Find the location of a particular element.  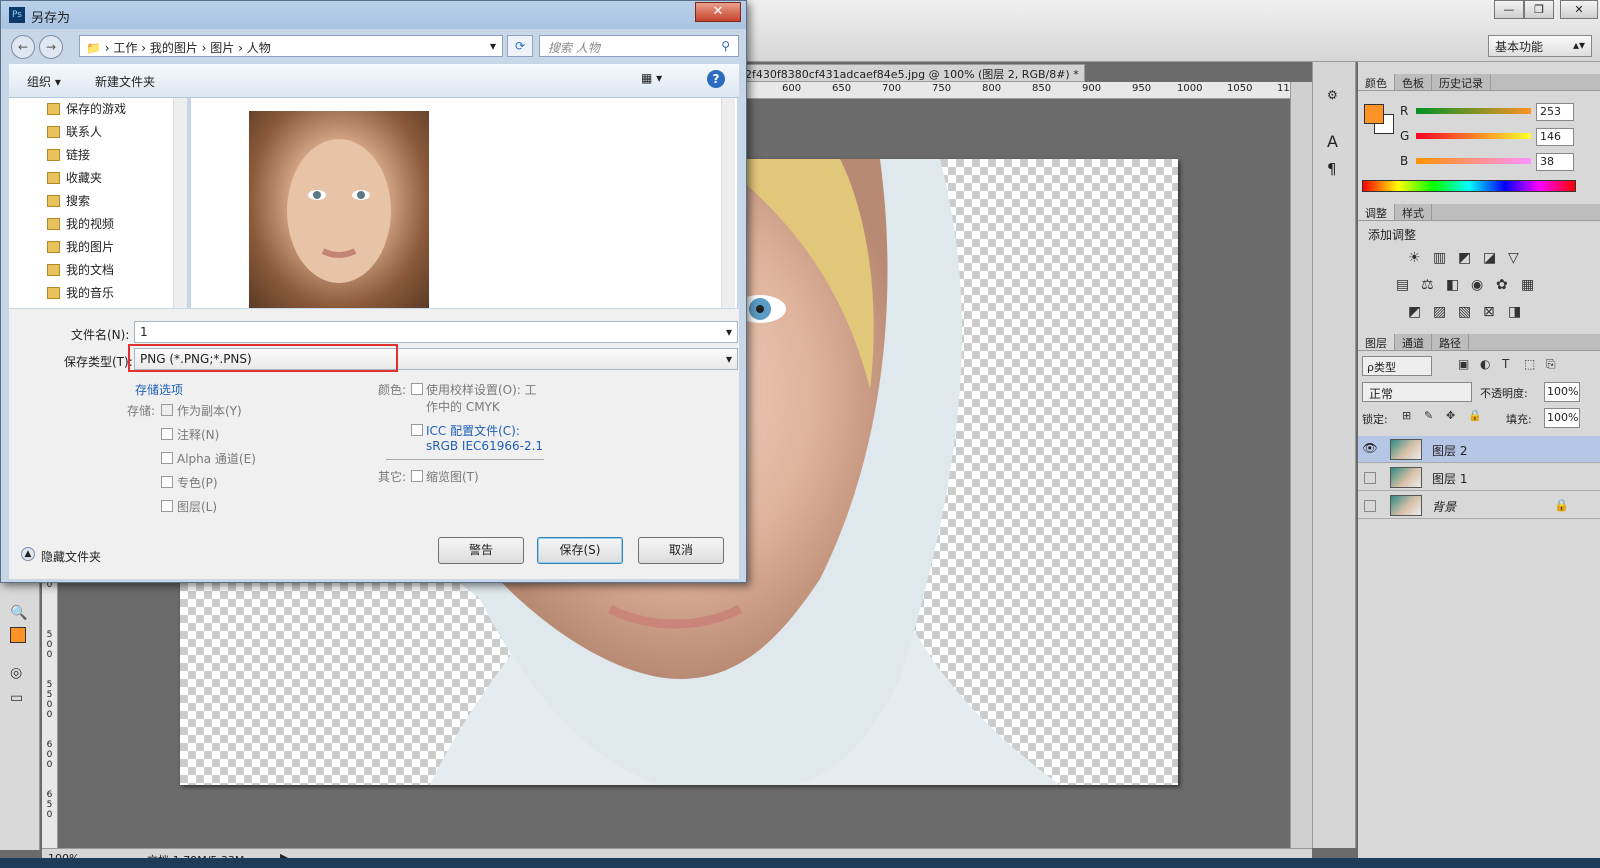

nav-item: 链接 is located at coordinates (68, 154).